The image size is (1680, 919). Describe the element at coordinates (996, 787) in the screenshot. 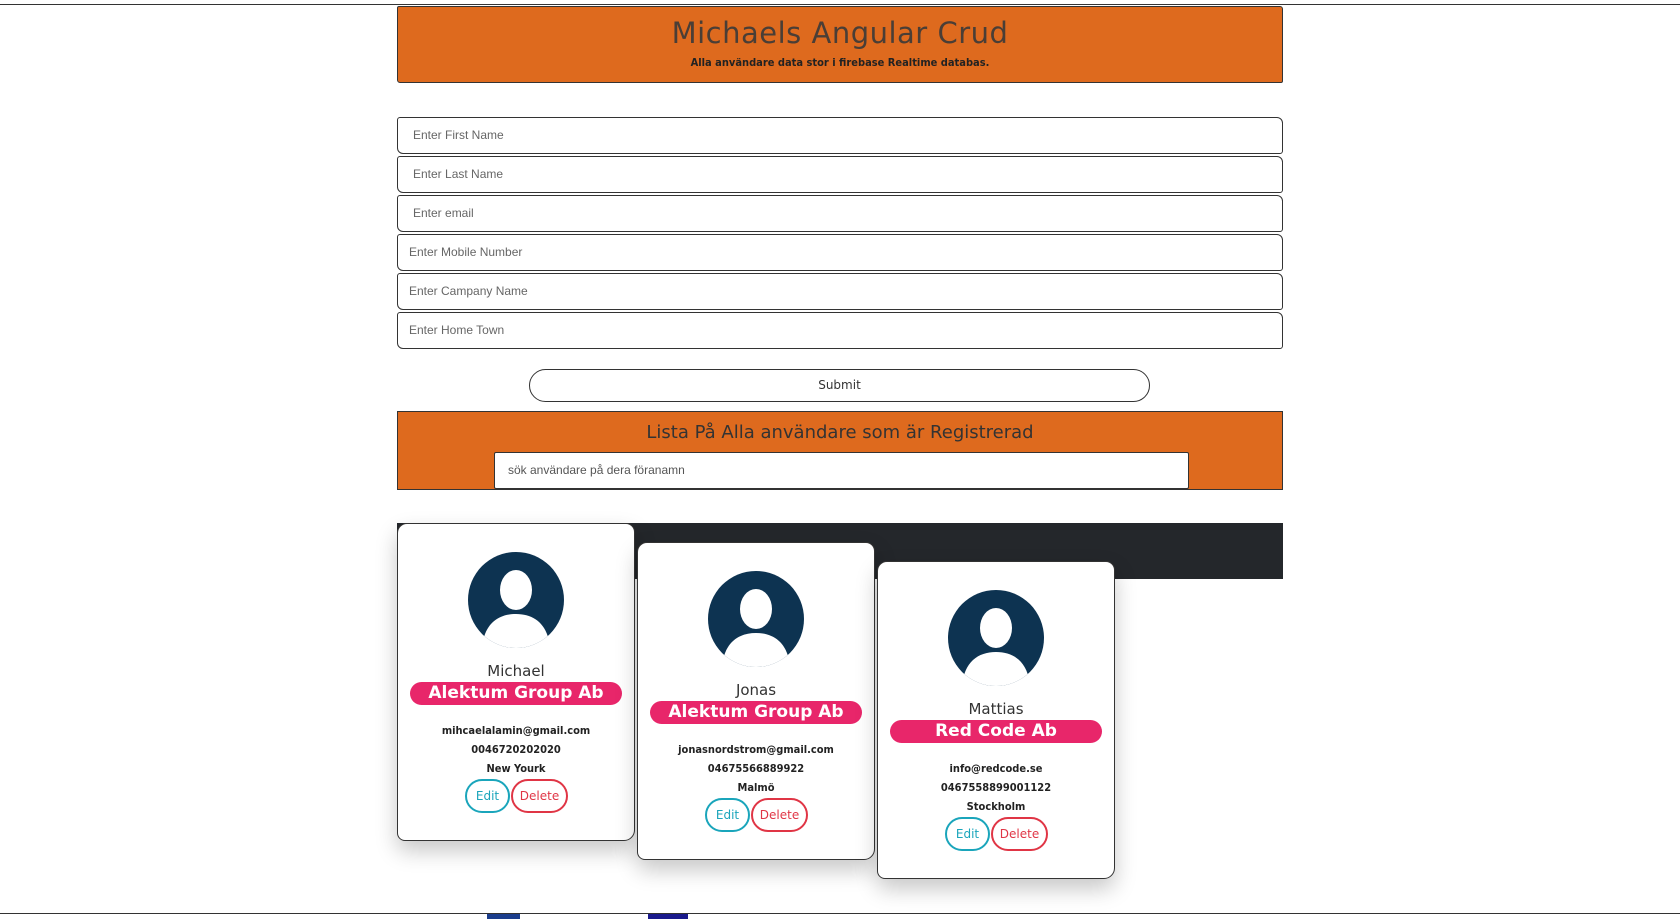

I see `user-phone: 0467558899001122` at that location.